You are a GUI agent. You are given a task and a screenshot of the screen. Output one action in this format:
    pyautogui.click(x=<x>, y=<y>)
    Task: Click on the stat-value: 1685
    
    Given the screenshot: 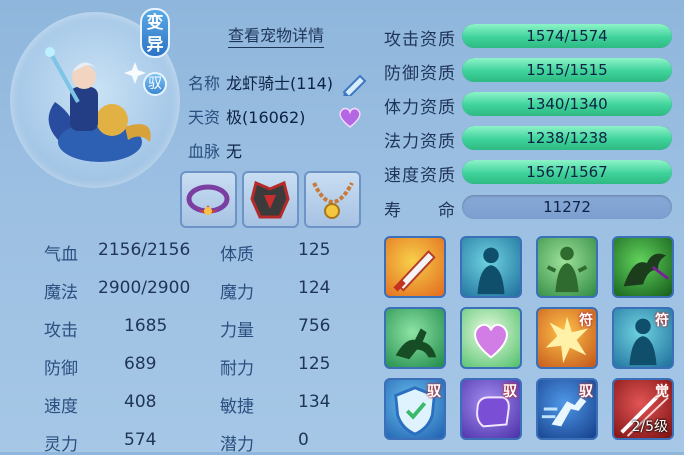 What is the action you would take?
    pyautogui.click(x=146, y=326)
    